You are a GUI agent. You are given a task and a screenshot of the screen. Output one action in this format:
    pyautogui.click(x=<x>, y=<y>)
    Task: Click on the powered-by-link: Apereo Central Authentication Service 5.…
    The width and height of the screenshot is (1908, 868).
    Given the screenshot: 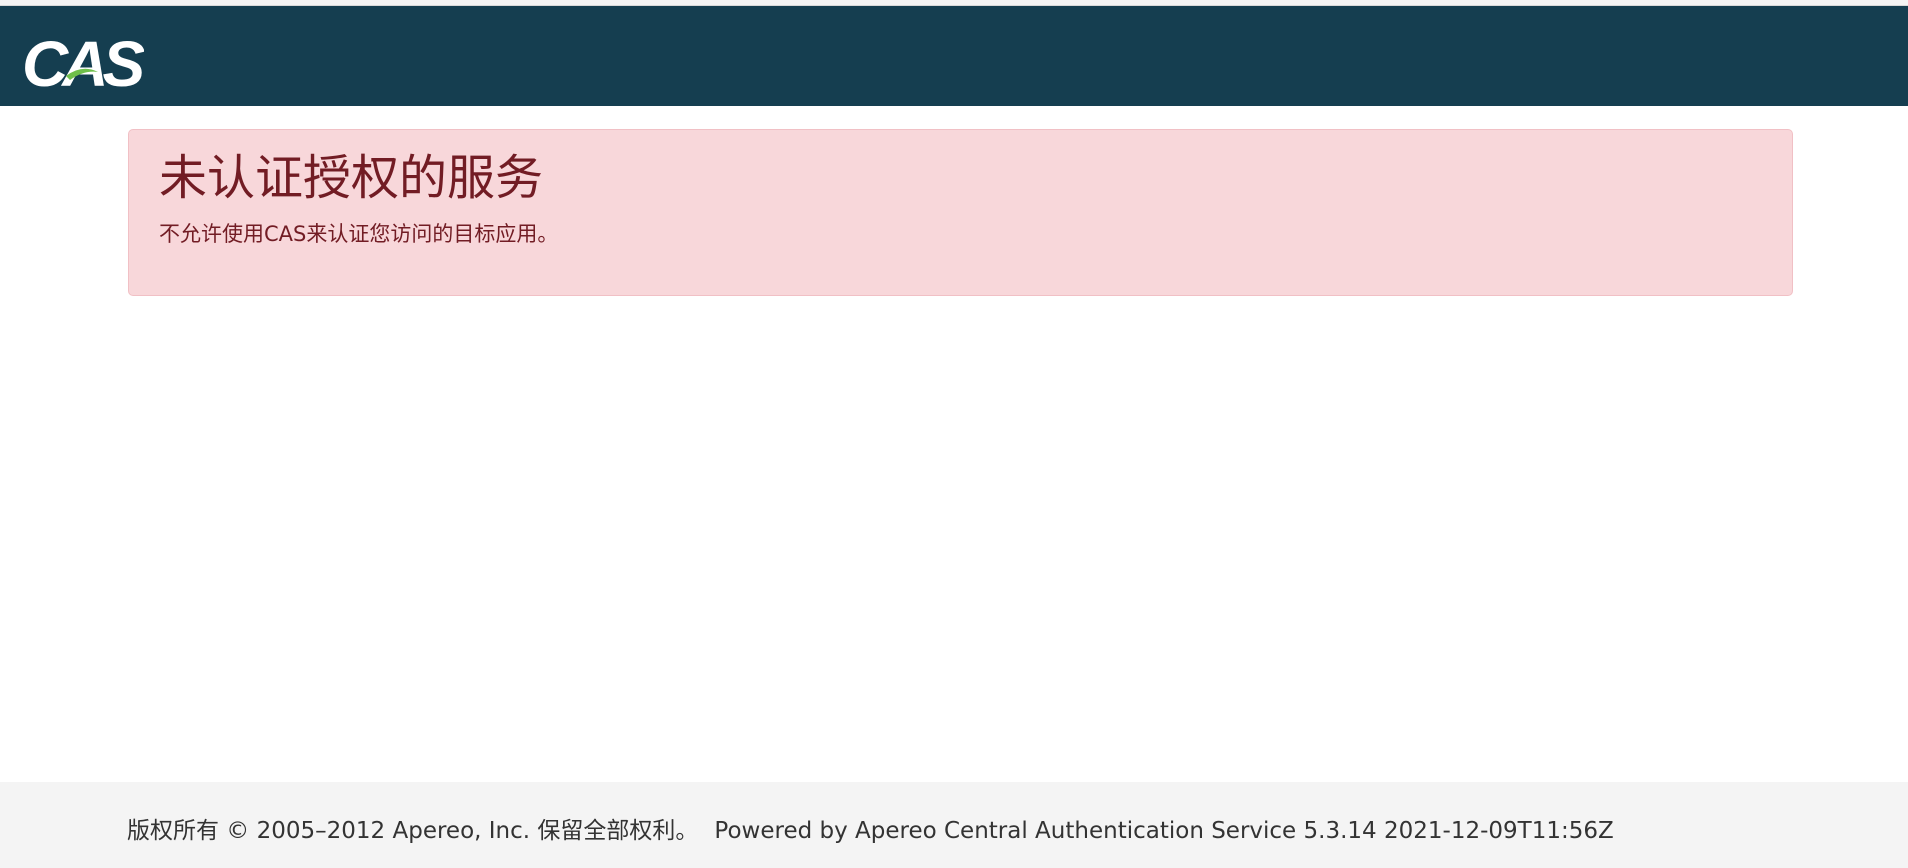 What is the action you would take?
    pyautogui.click(x=1234, y=831)
    